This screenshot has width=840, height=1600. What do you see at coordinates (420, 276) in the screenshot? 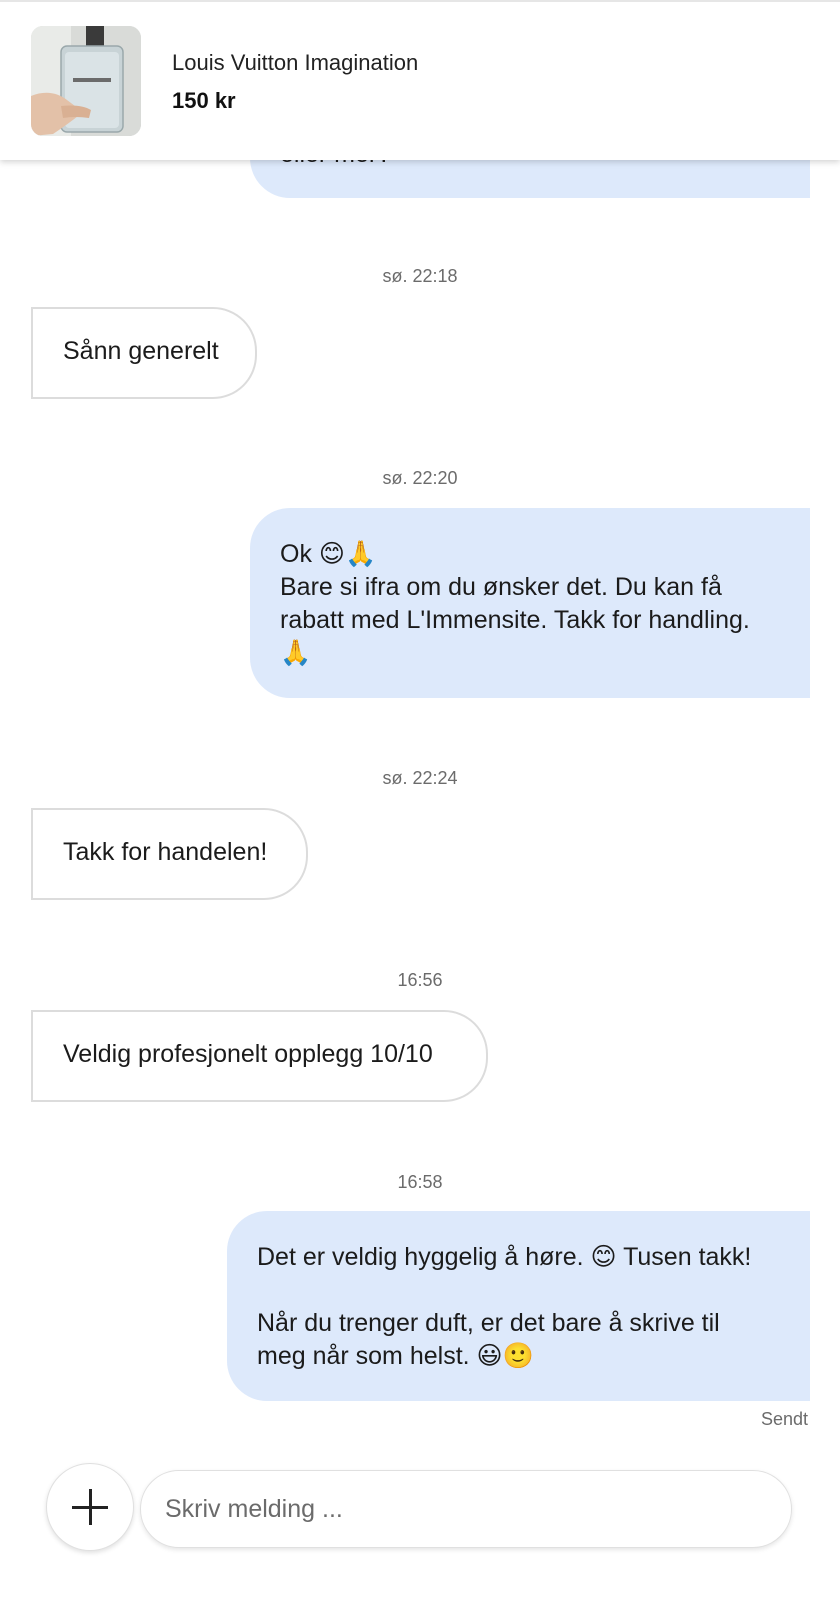
I see `message-timestamp: sø. 22:18` at bounding box center [420, 276].